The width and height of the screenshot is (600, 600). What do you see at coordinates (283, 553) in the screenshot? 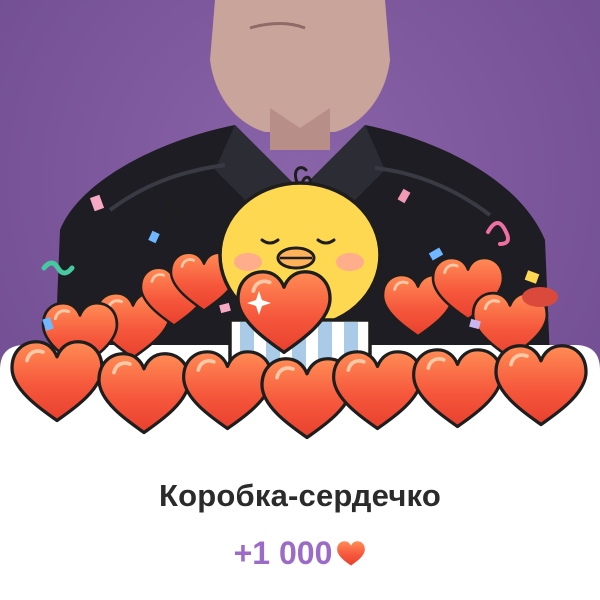
I see `reward-amount: +1 000` at bounding box center [283, 553].